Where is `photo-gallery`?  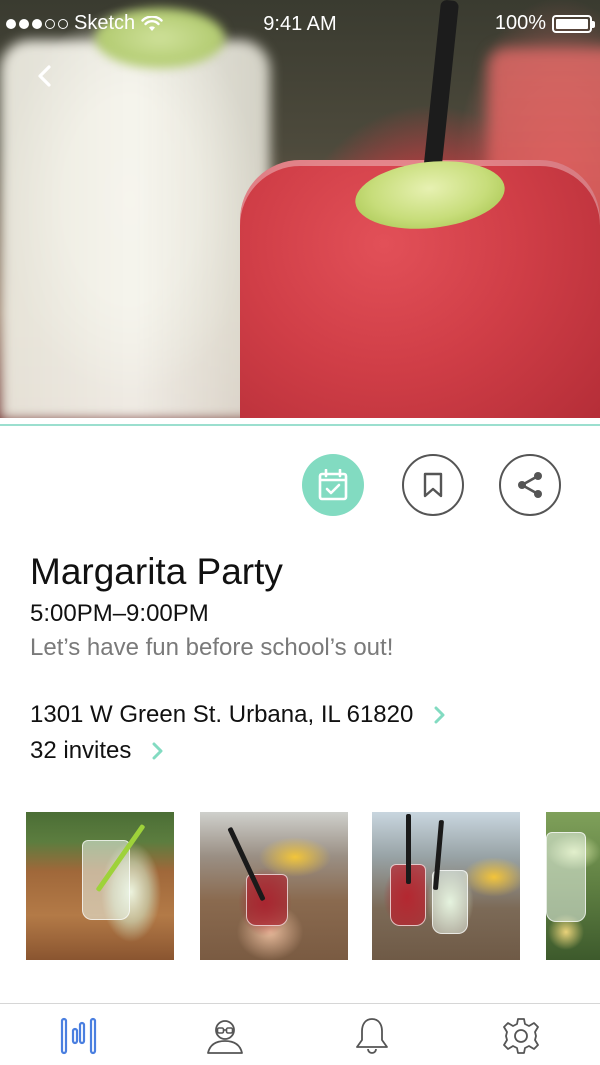
photo-gallery is located at coordinates (300, 886).